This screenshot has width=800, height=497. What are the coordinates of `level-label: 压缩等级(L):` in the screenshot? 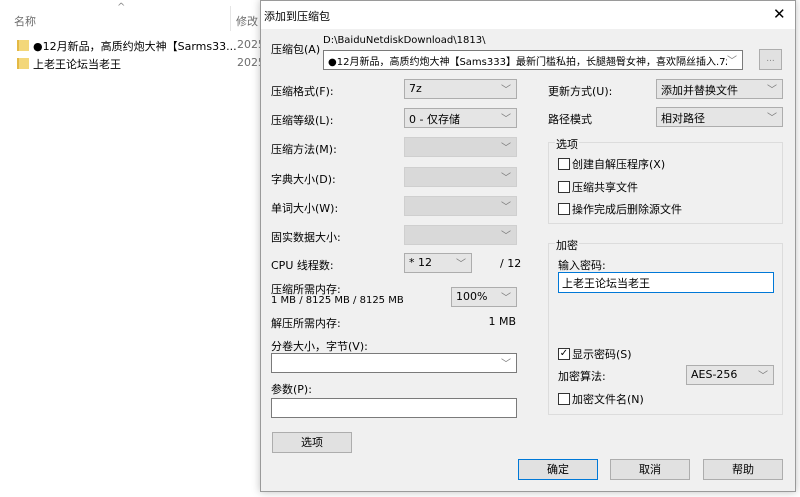 It's located at (302, 120).